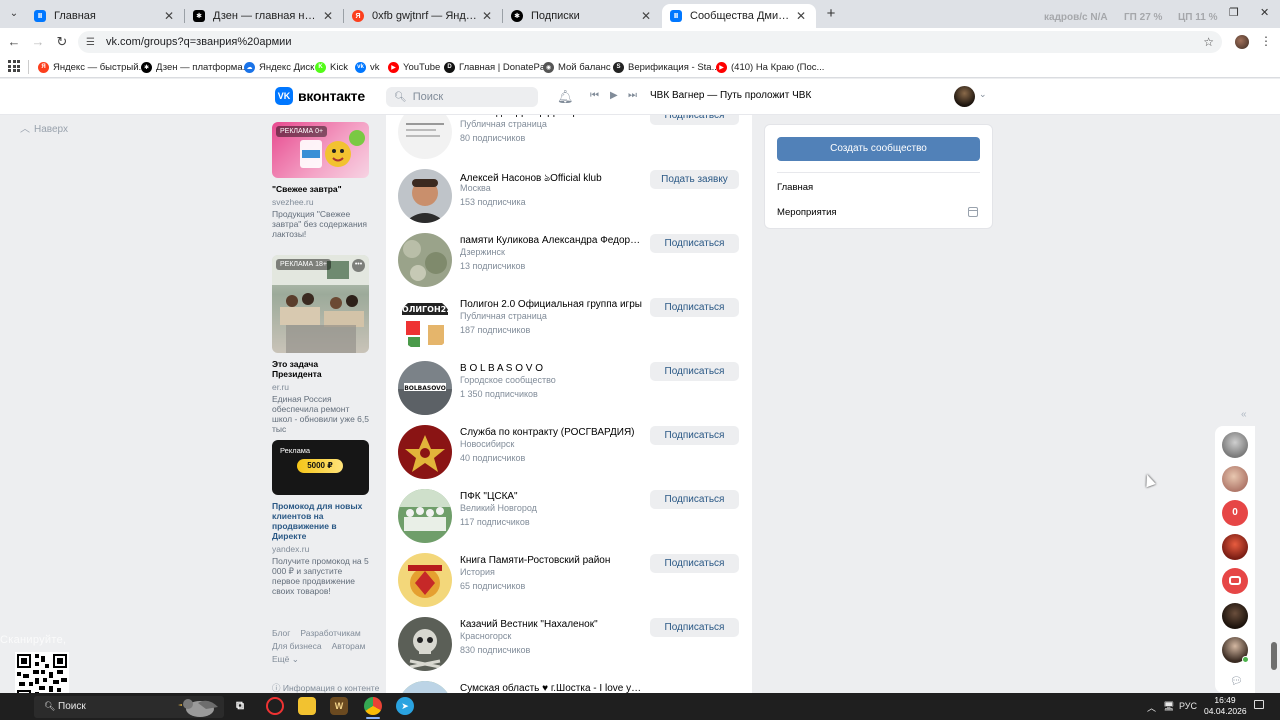  What do you see at coordinates (551, 432) in the screenshot?
I see `group-name: Служба по контракту (РОСГВАРДИЯ)` at bounding box center [551, 432].